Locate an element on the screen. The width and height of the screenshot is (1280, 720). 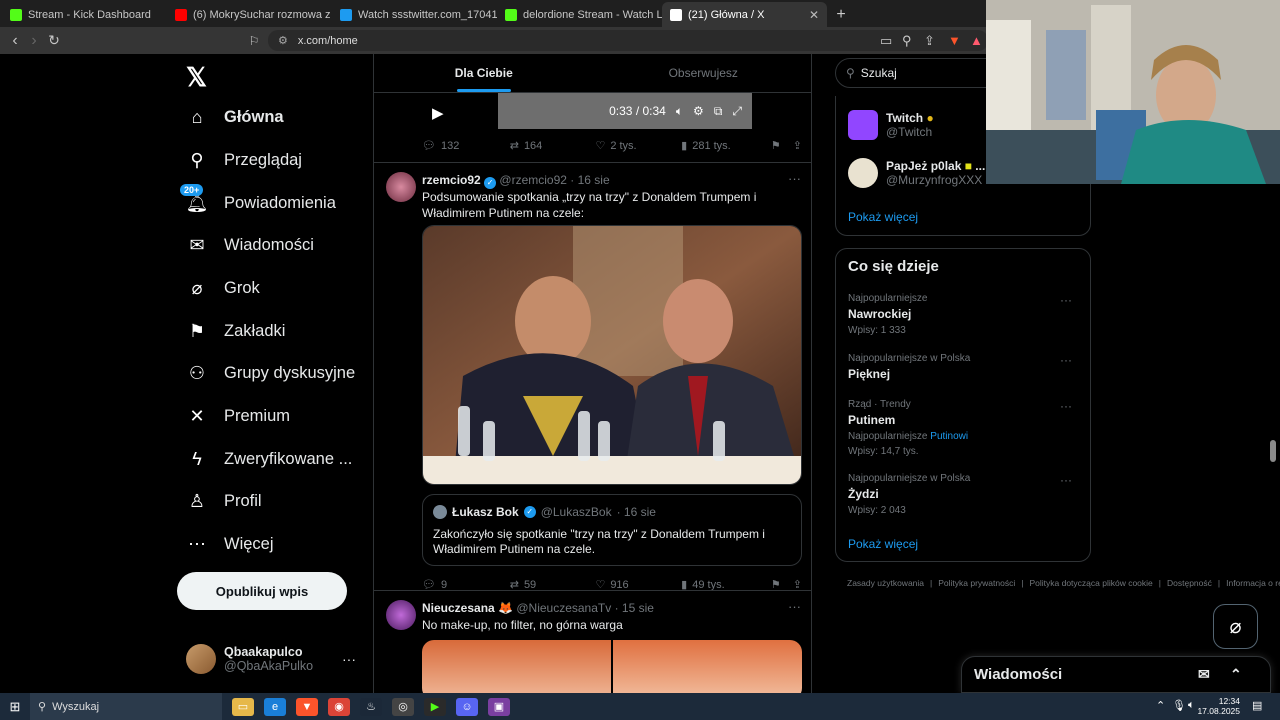
post-date: · 15 sie is located at coordinates (634, 608).